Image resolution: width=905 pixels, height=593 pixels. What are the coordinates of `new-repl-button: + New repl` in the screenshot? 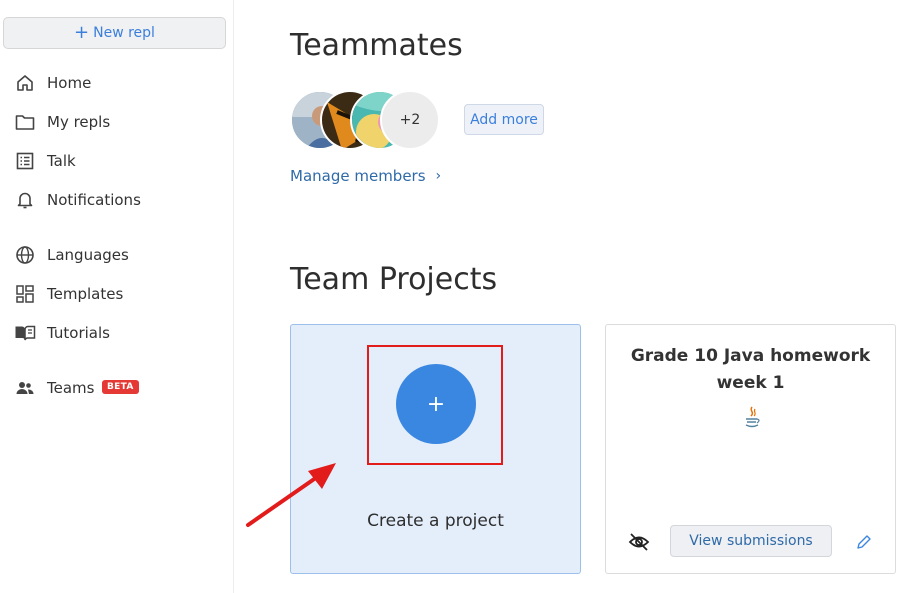 It's located at (114, 33).